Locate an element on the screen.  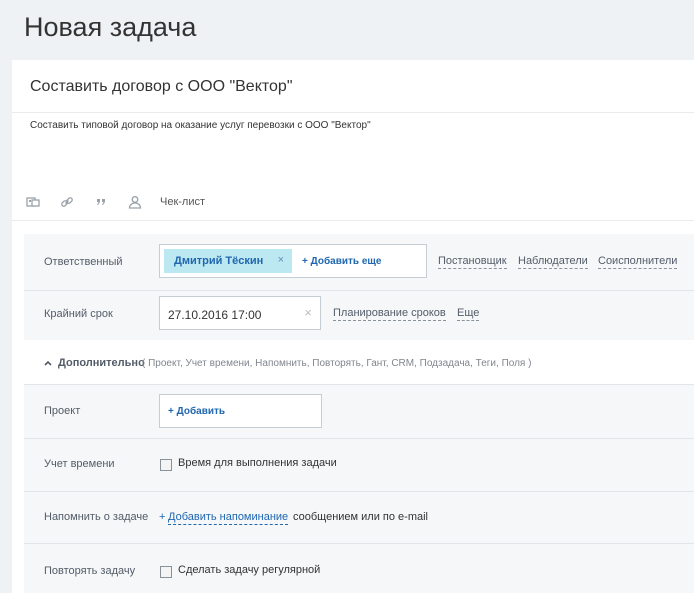
creator-link: Постановщик is located at coordinates (472, 262).